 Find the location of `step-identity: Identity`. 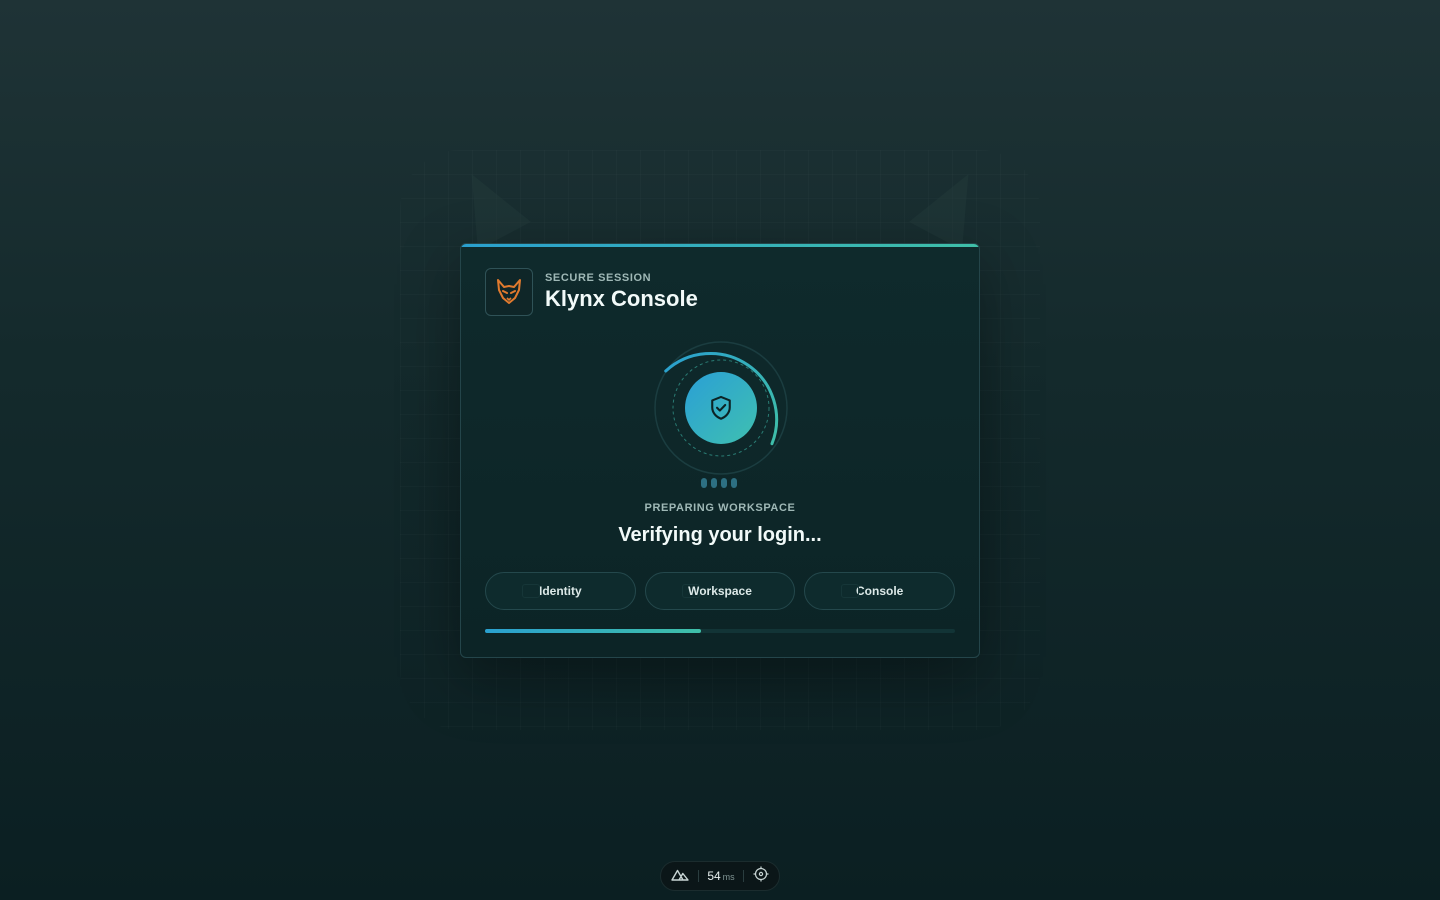

step-identity: Identity is located at coordinates (560, 591).